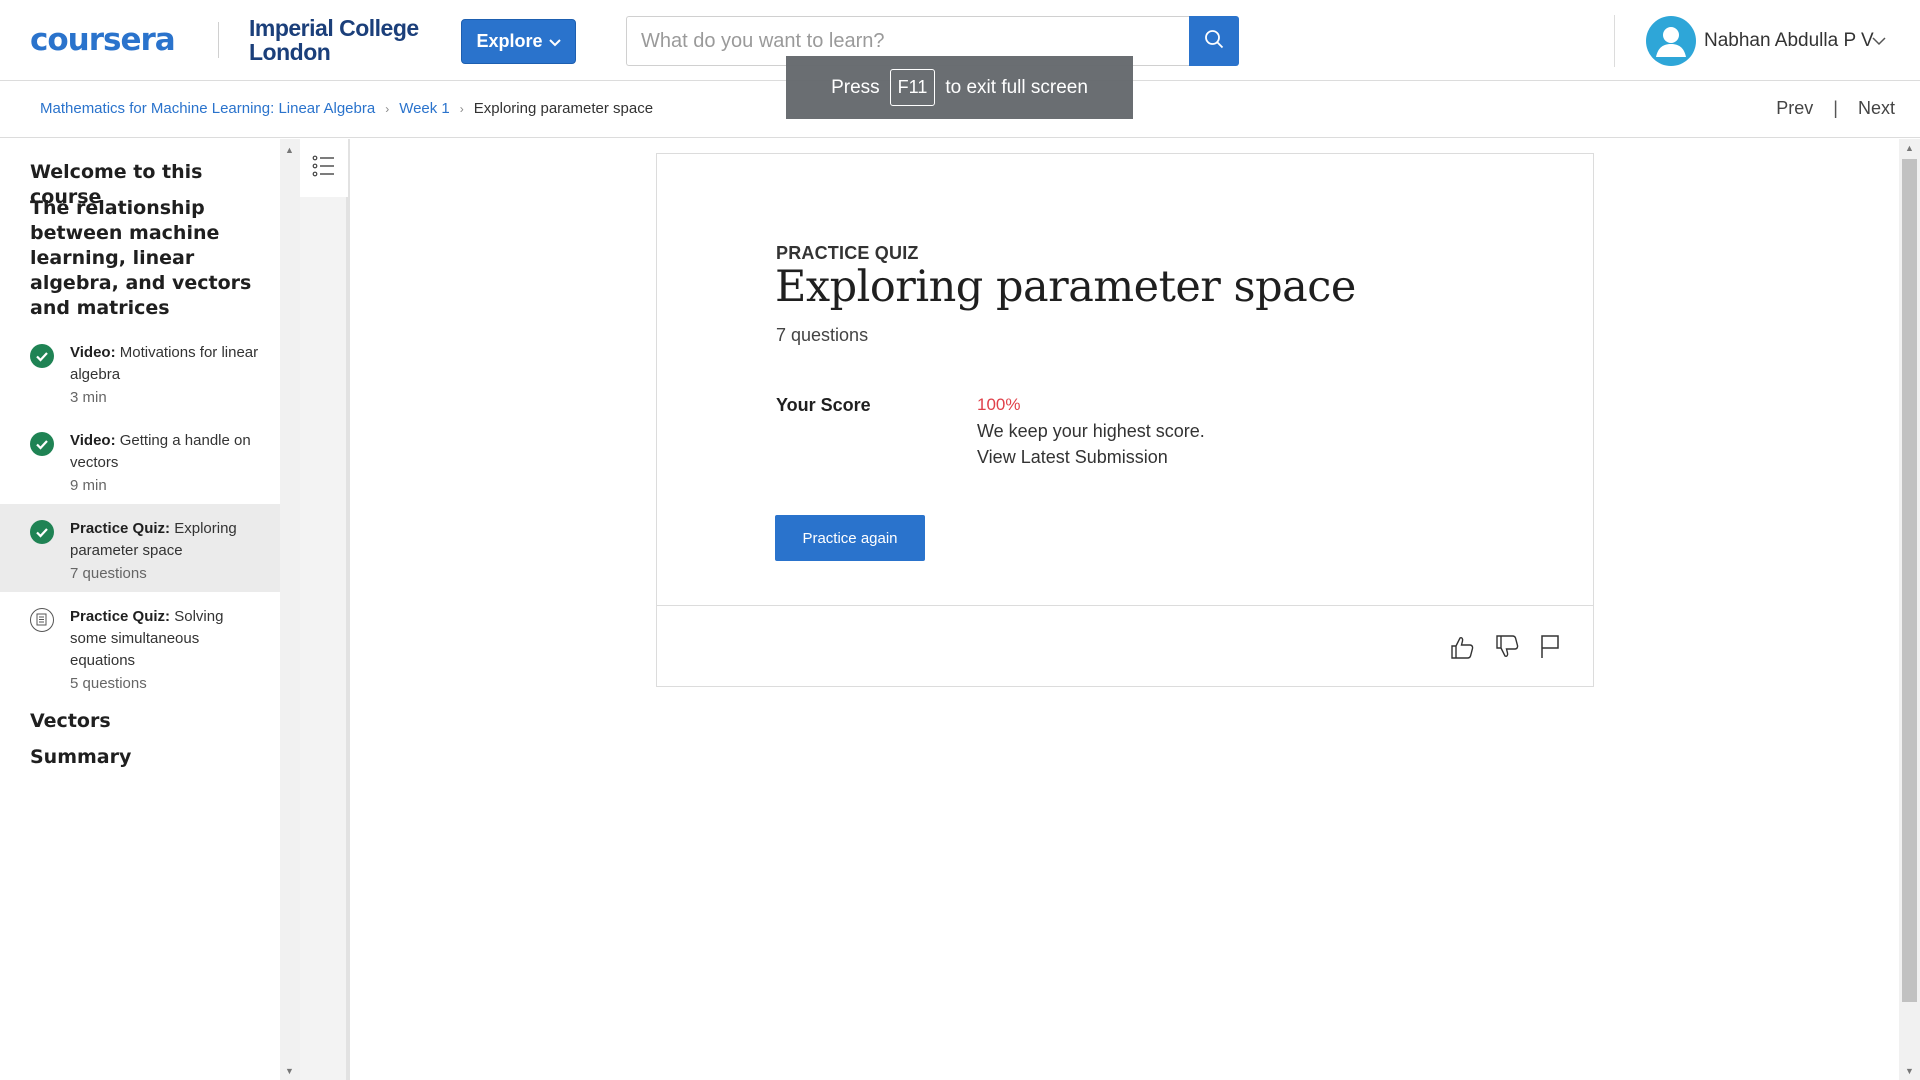 The width and height of the screenshot is (1920, 1080). Describe the element at coordinates (88, 397) in the screenshot. I see `item-meta: 3 min` at that location.